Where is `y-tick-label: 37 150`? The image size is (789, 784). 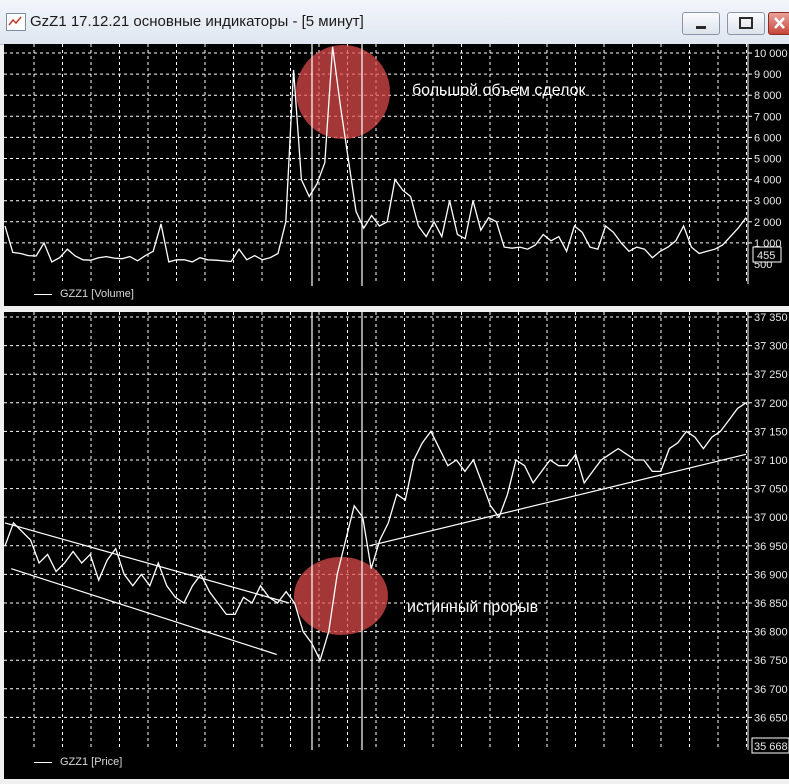
y-tick-label: 37 150 is located at coordinates (771, 432).